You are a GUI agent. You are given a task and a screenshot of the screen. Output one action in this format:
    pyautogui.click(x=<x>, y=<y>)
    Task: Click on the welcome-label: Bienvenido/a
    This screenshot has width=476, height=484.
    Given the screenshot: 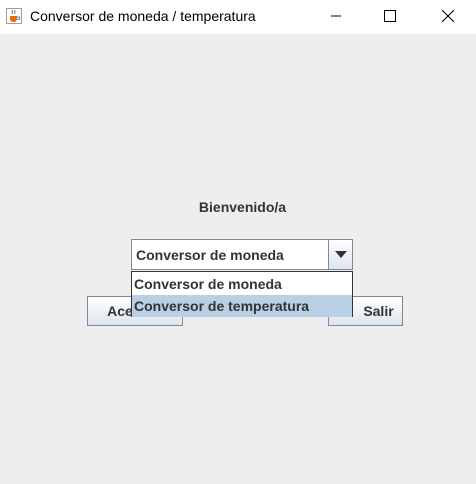 What is the action you would take?
    pyautogui.click(x=242, y=207)
    